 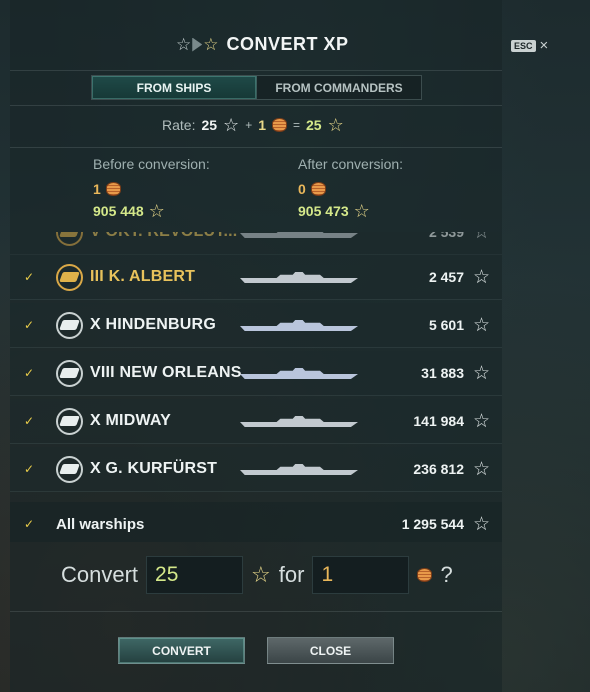 I want to click on before-free-xp-line: 905 448 ☆, so click(x=151, y=211).